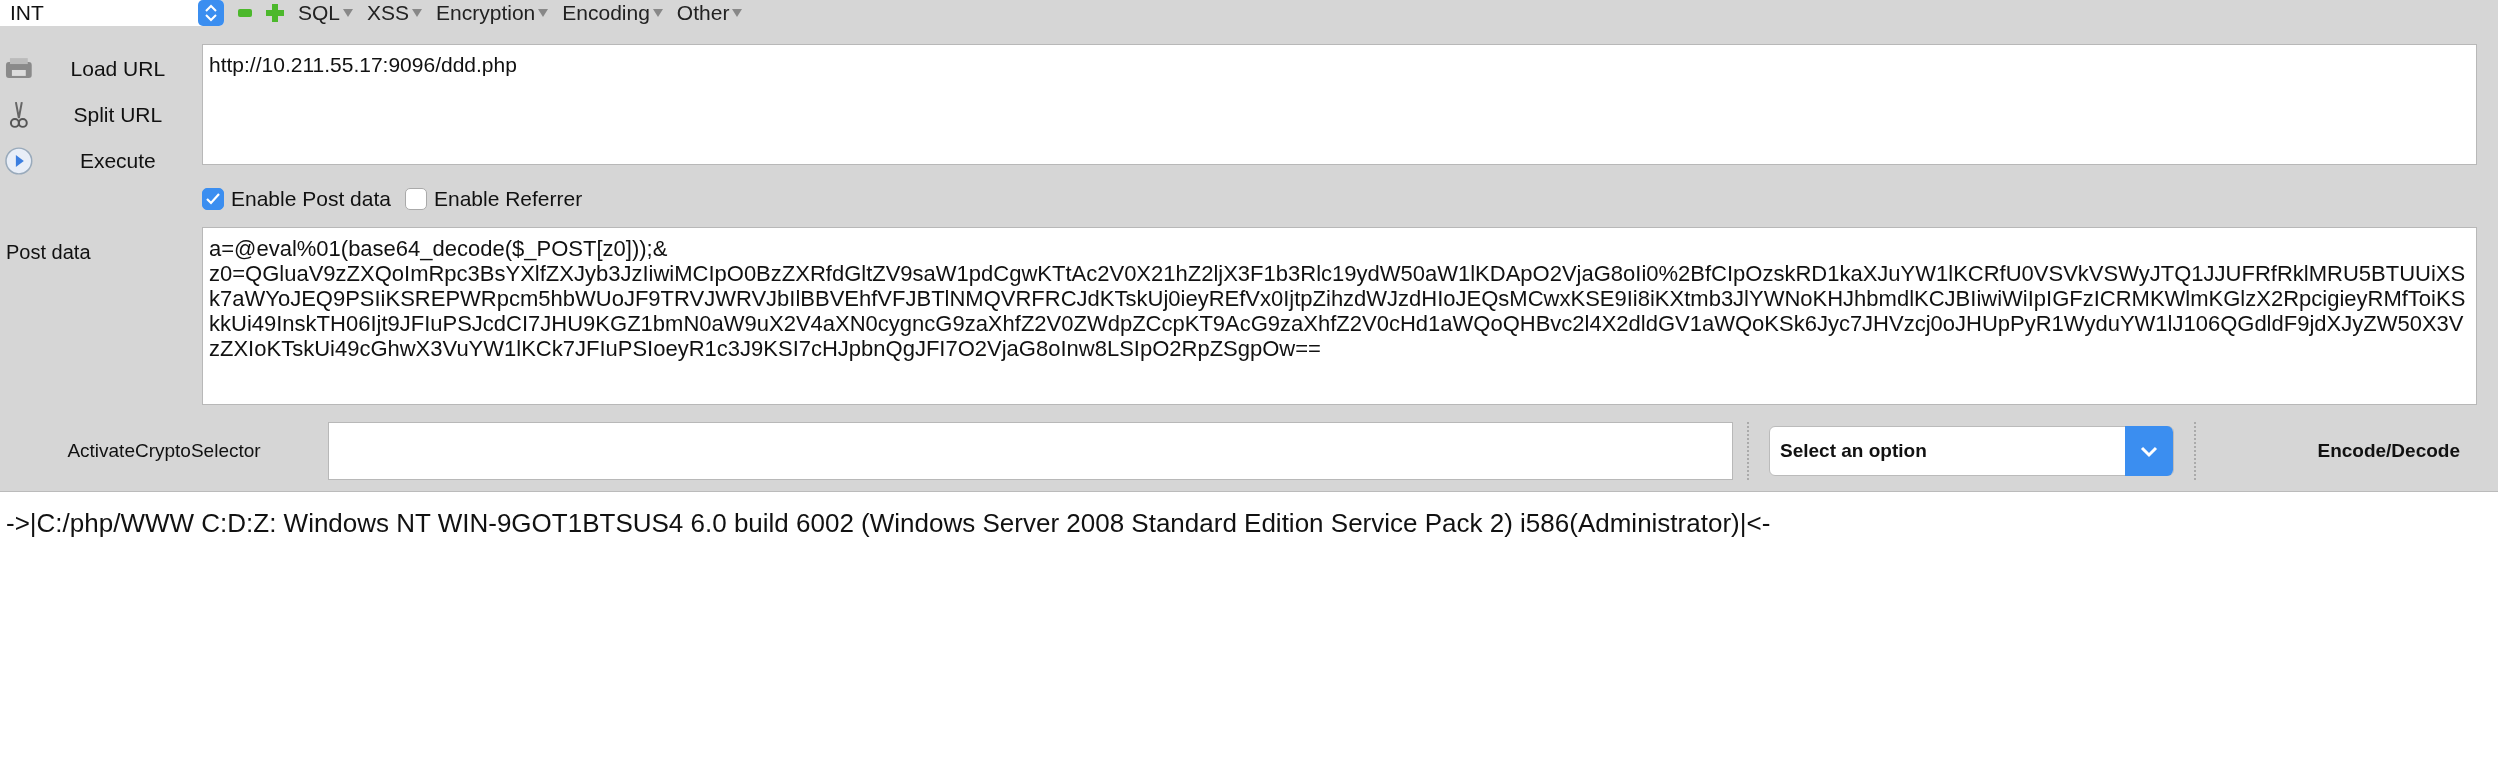 The width and height of the screenshot is (2498, 772). Describe the element at coordinates (709, 13) in the screenshot. I see `menu: Other` at that location.